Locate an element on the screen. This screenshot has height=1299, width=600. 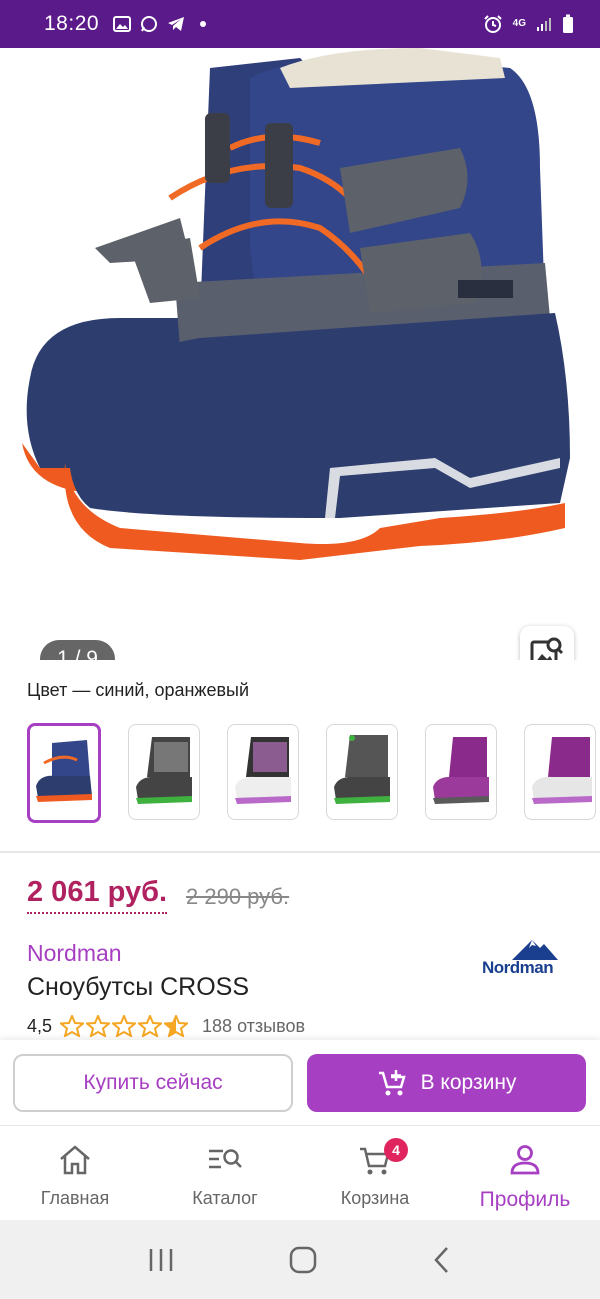
system-navigation-bar is located at coordinates (300, 1259).